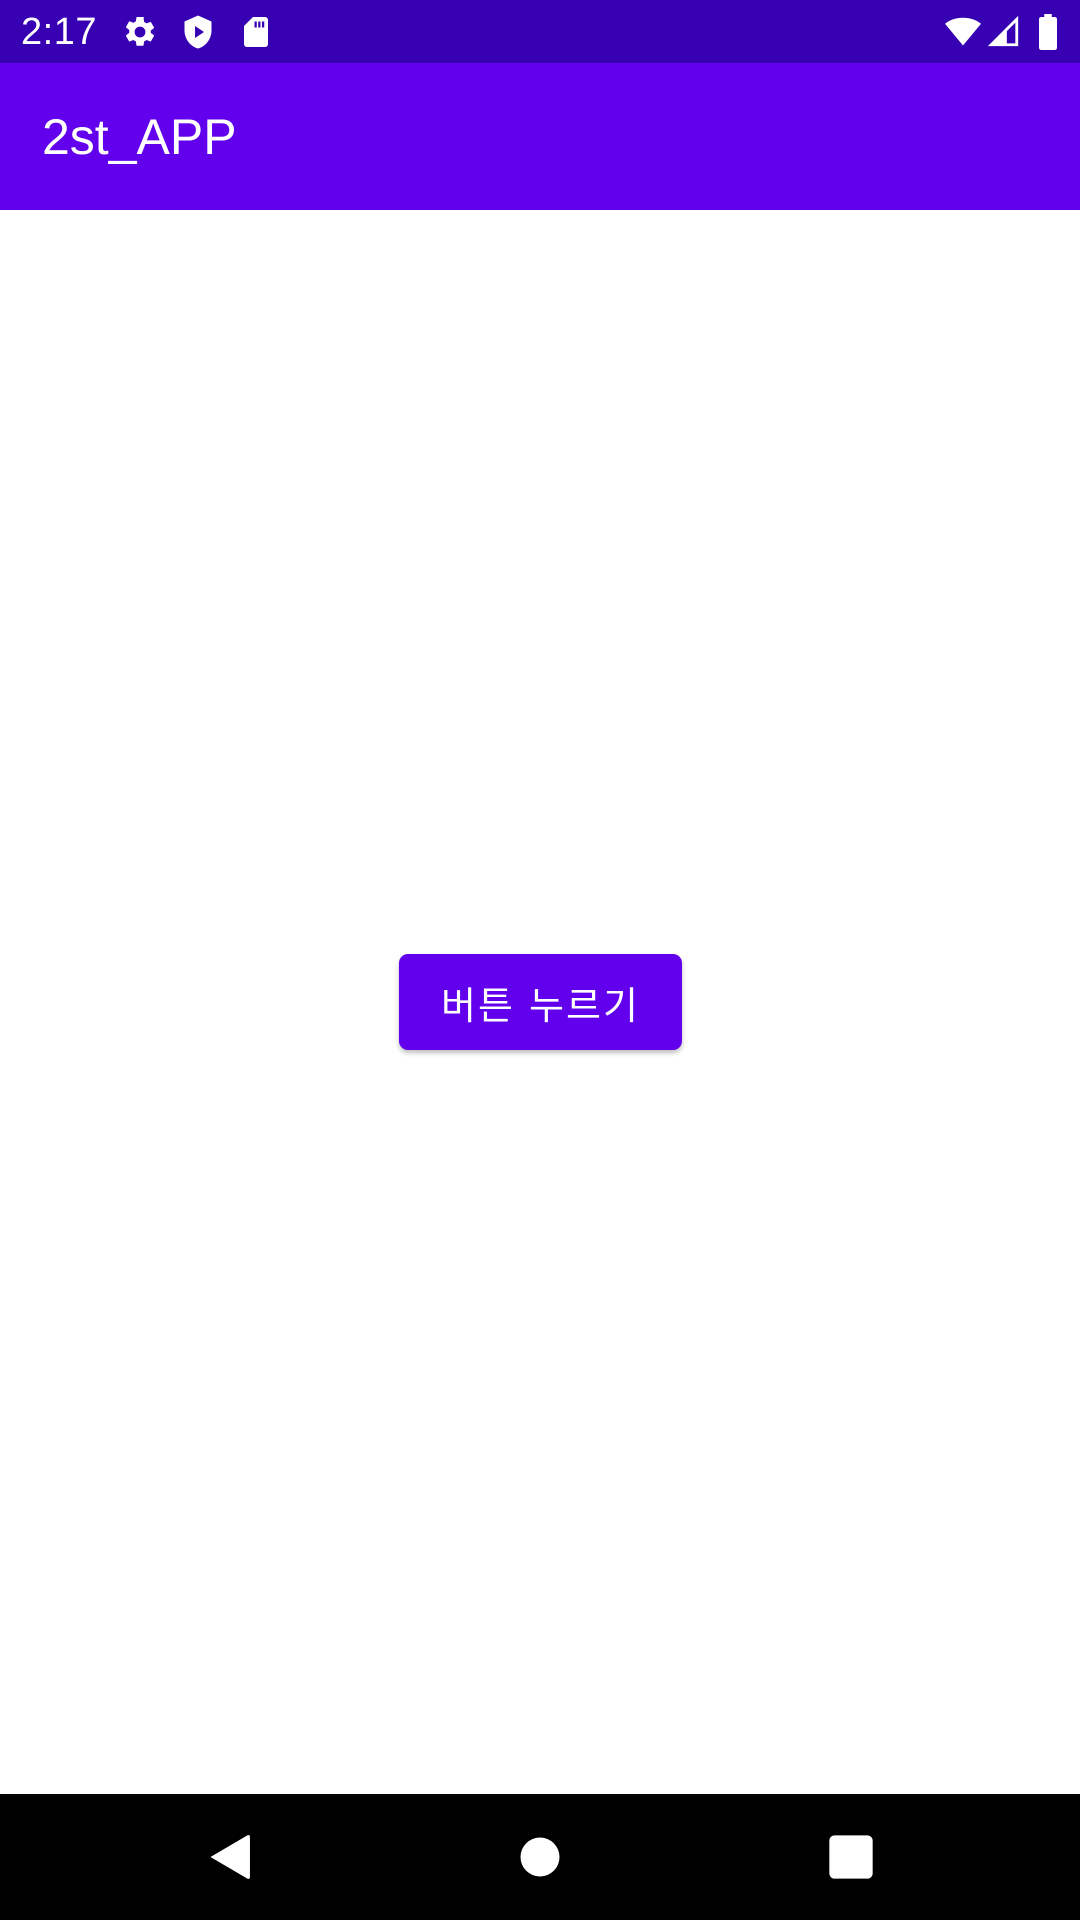  I want to click on recents-icon, so click(851, 1857).